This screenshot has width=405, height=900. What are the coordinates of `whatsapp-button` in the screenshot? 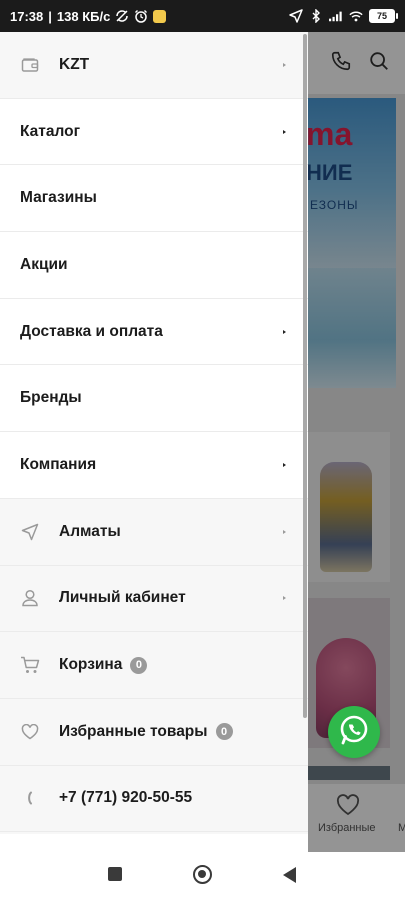 It's located at (354, 732).